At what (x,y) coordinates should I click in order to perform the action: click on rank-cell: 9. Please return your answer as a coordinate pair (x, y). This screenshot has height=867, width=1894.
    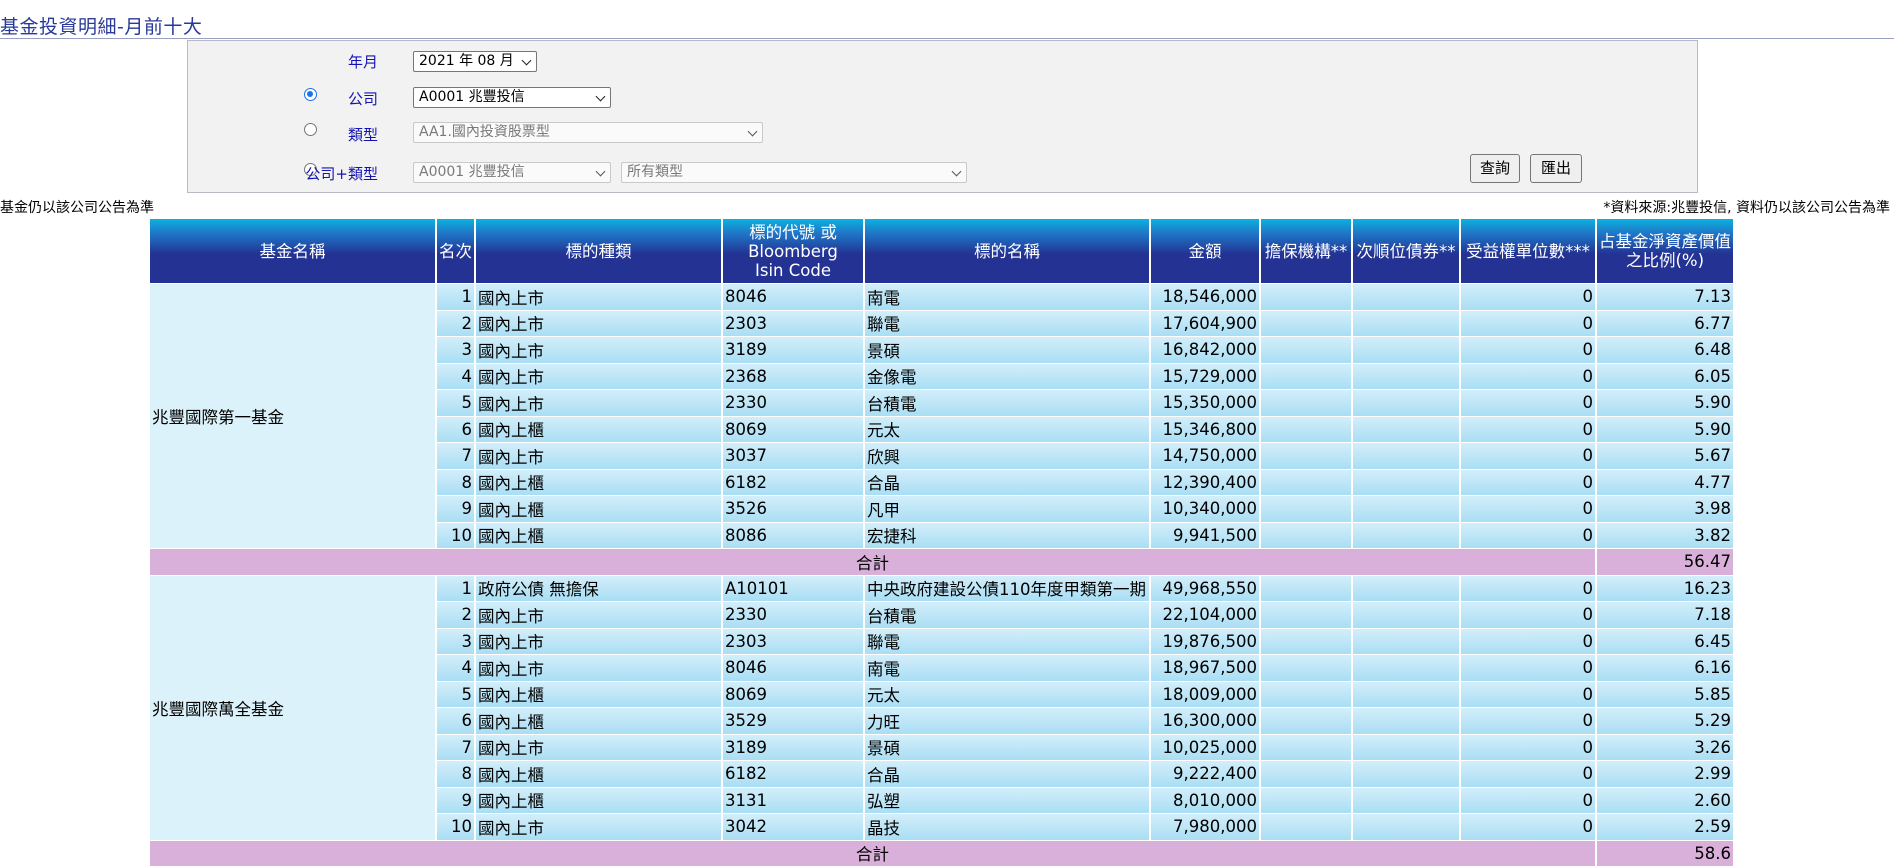
    Looking at the image, I should click on (455, 800).